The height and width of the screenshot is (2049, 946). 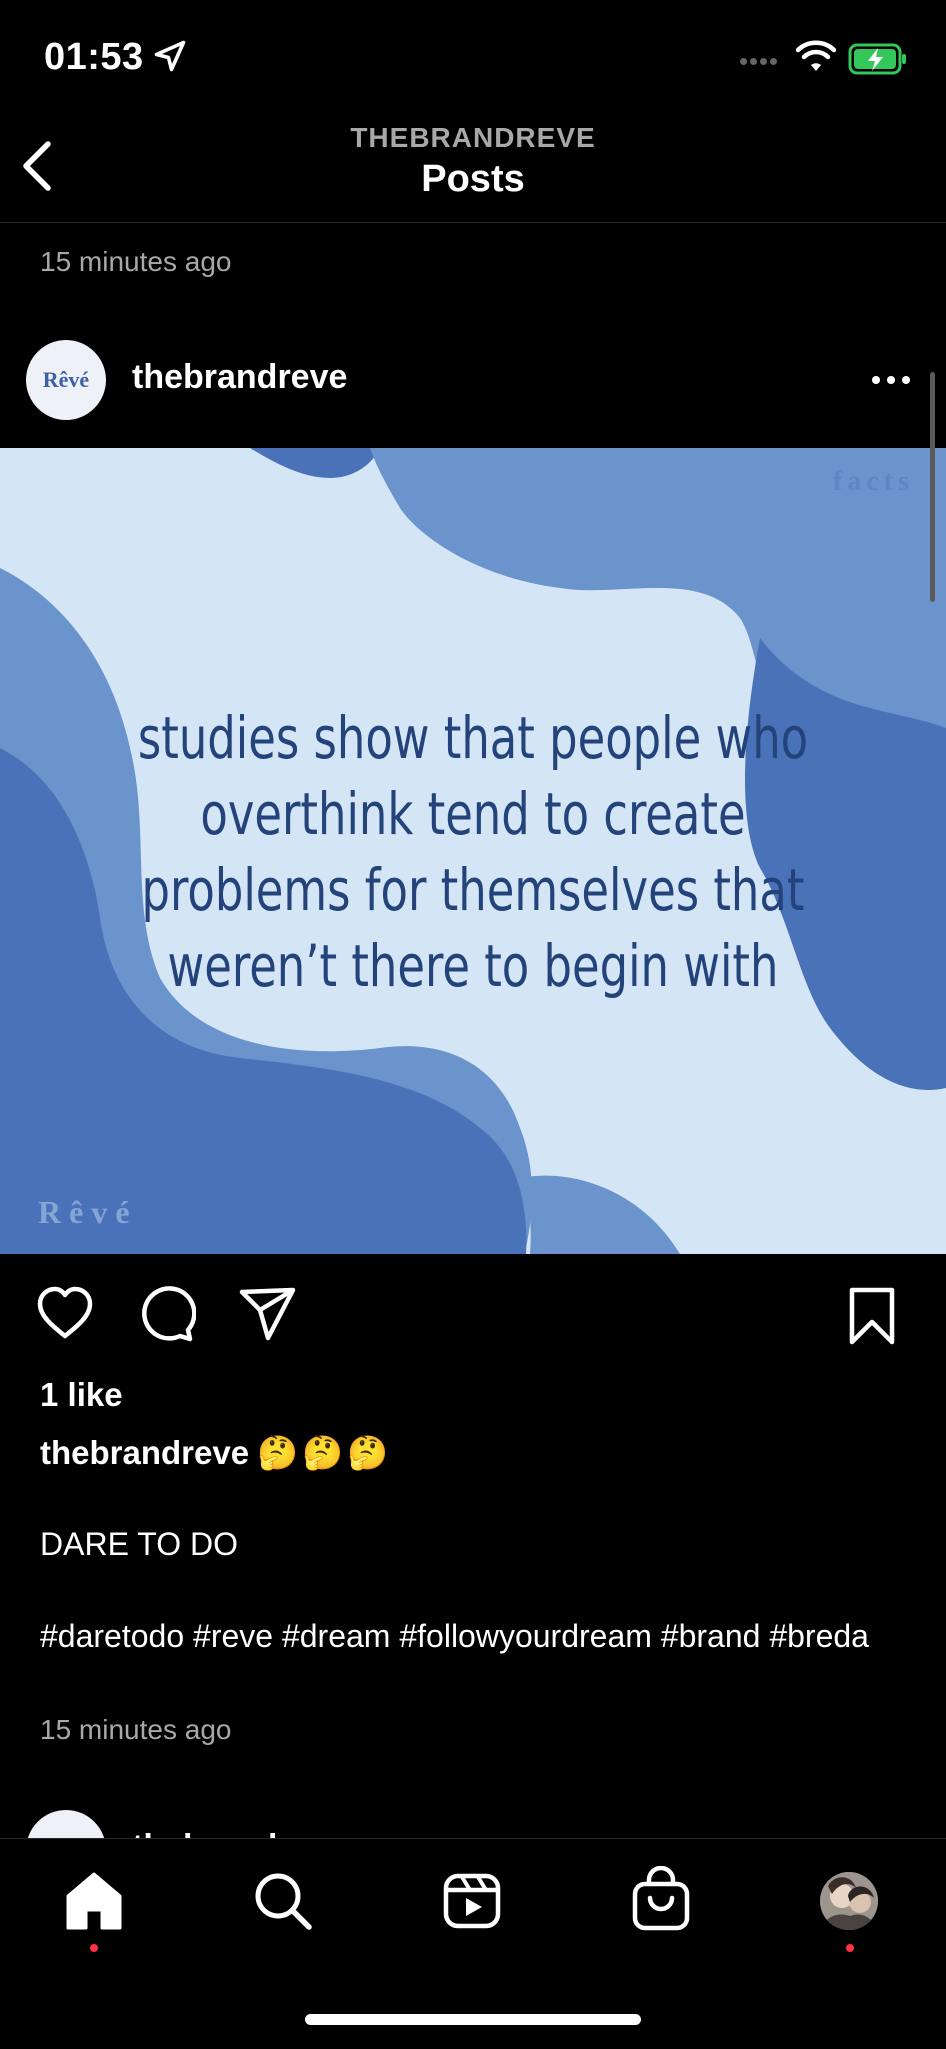 What do you see at coordinates (877, 59) in the screenshot?
I see `battery-charging-icon` at bounding box center [877, 59].